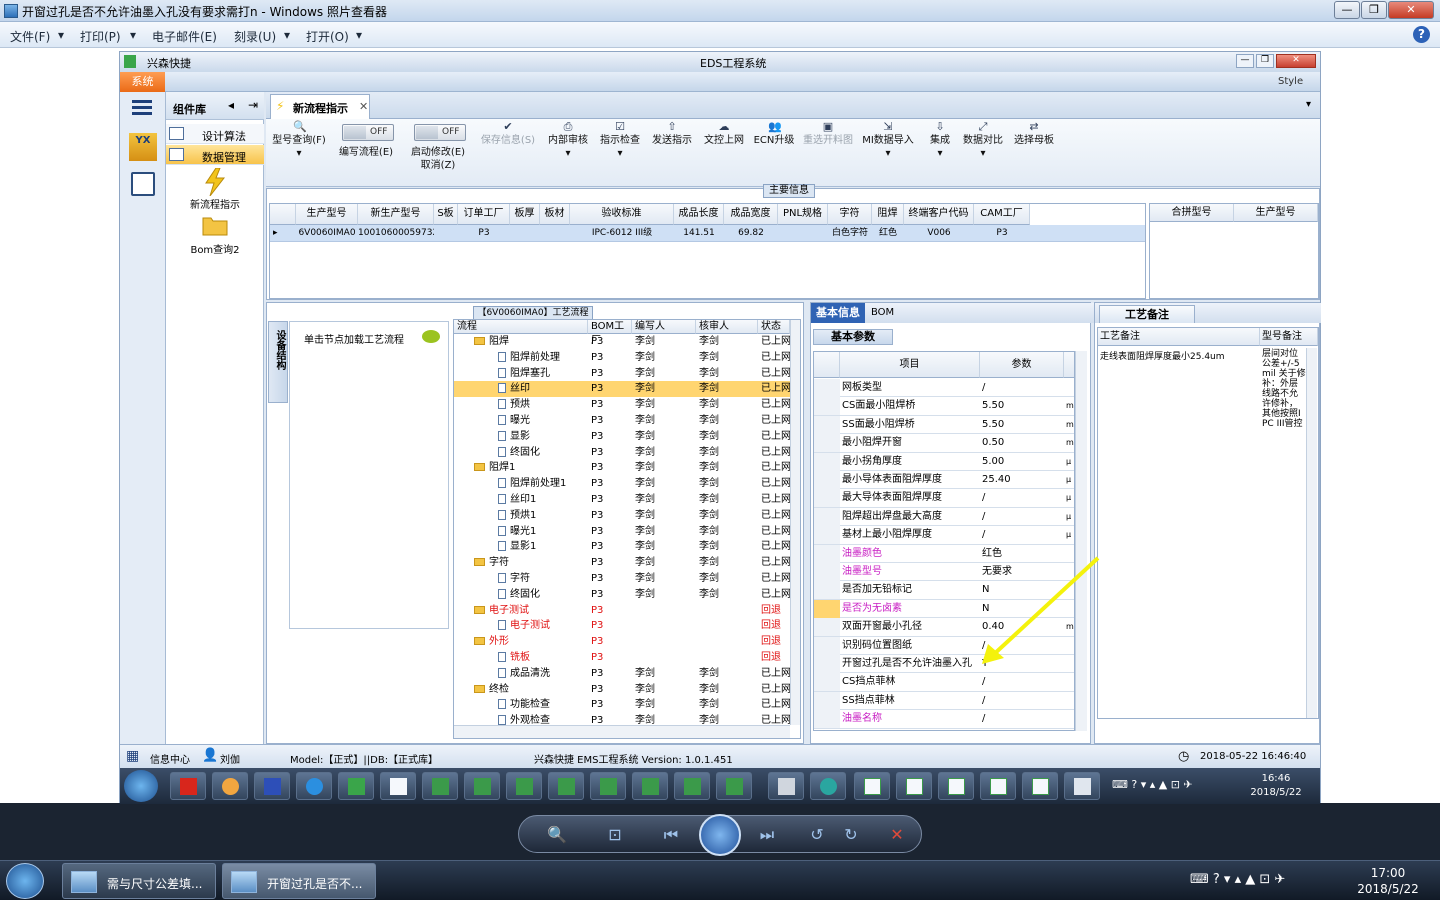  I want to click on previous-icon: ⏮, so click(671, 835).